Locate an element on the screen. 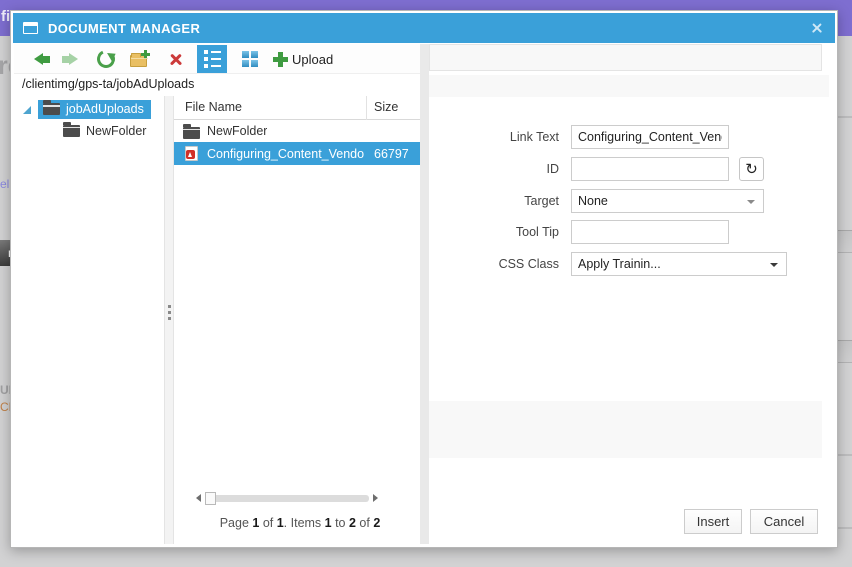 The height and width of the screenshot is (567, 852). grid-header-row: File Name Size is located at coordinates (300, 108).